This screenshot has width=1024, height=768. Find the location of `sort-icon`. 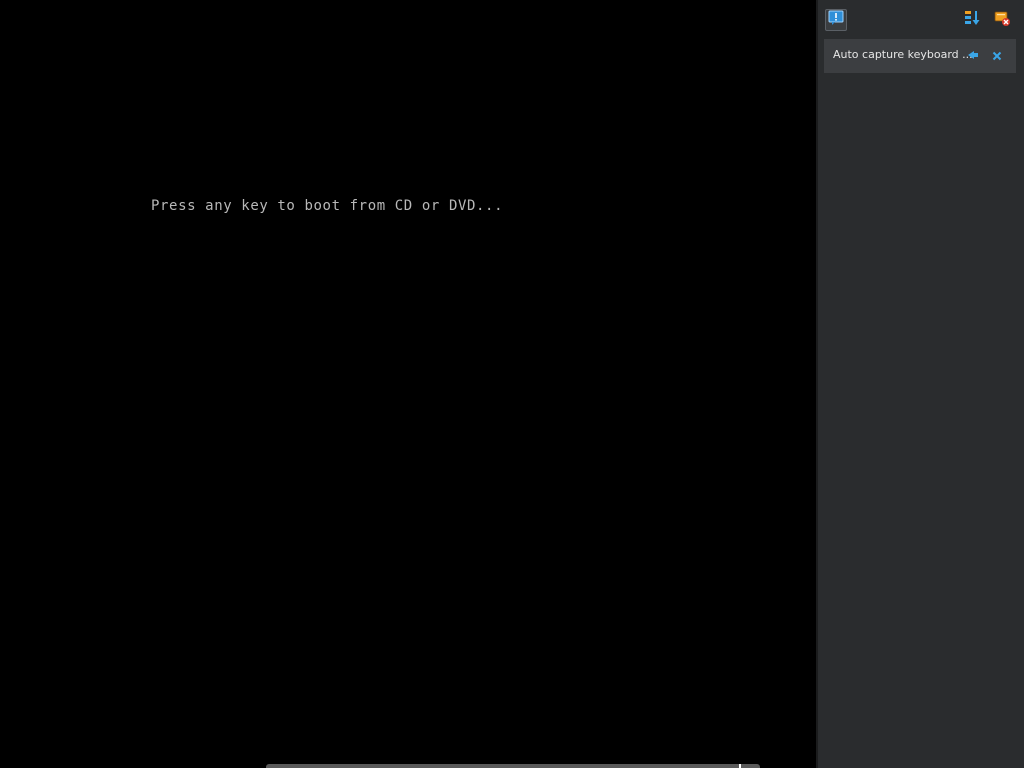

sort-icon is located at coordinates (972, 20).